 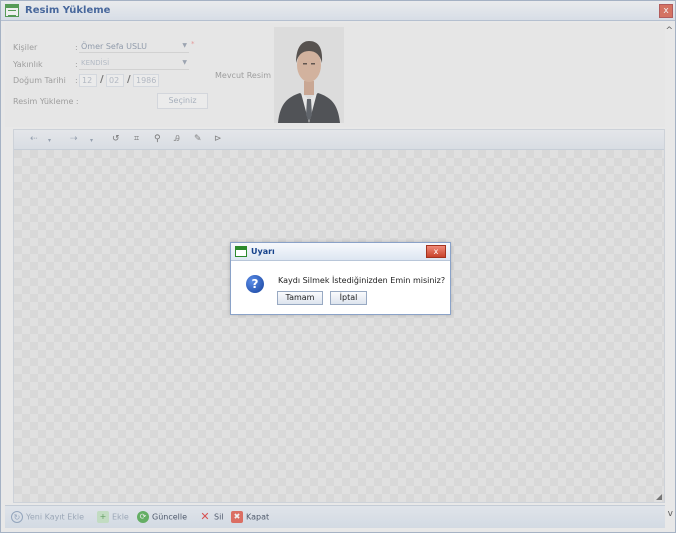 What do you see at coordinates (340, 252) in the screenshot?
I see `dialog-titlebar: Uyarı x` at bounding box center [340, 252].